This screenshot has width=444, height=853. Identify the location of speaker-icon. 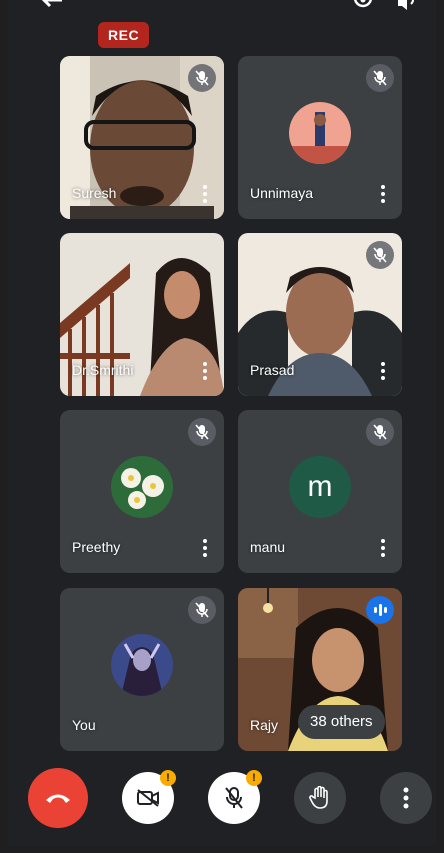
(407, 7).